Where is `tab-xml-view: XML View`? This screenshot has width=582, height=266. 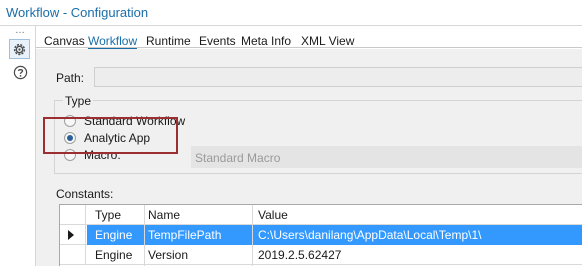
tab-xml-view: XML View is located at coordinates (327, 41).